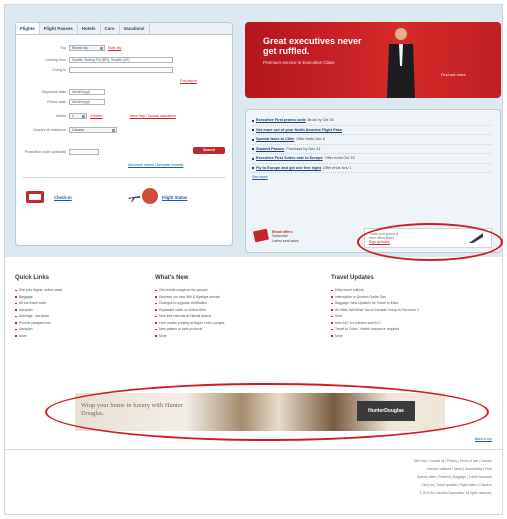  Describe the element at coordinates (260, 177) in the screenshot. I see `promos-more-link: See more` at that location.